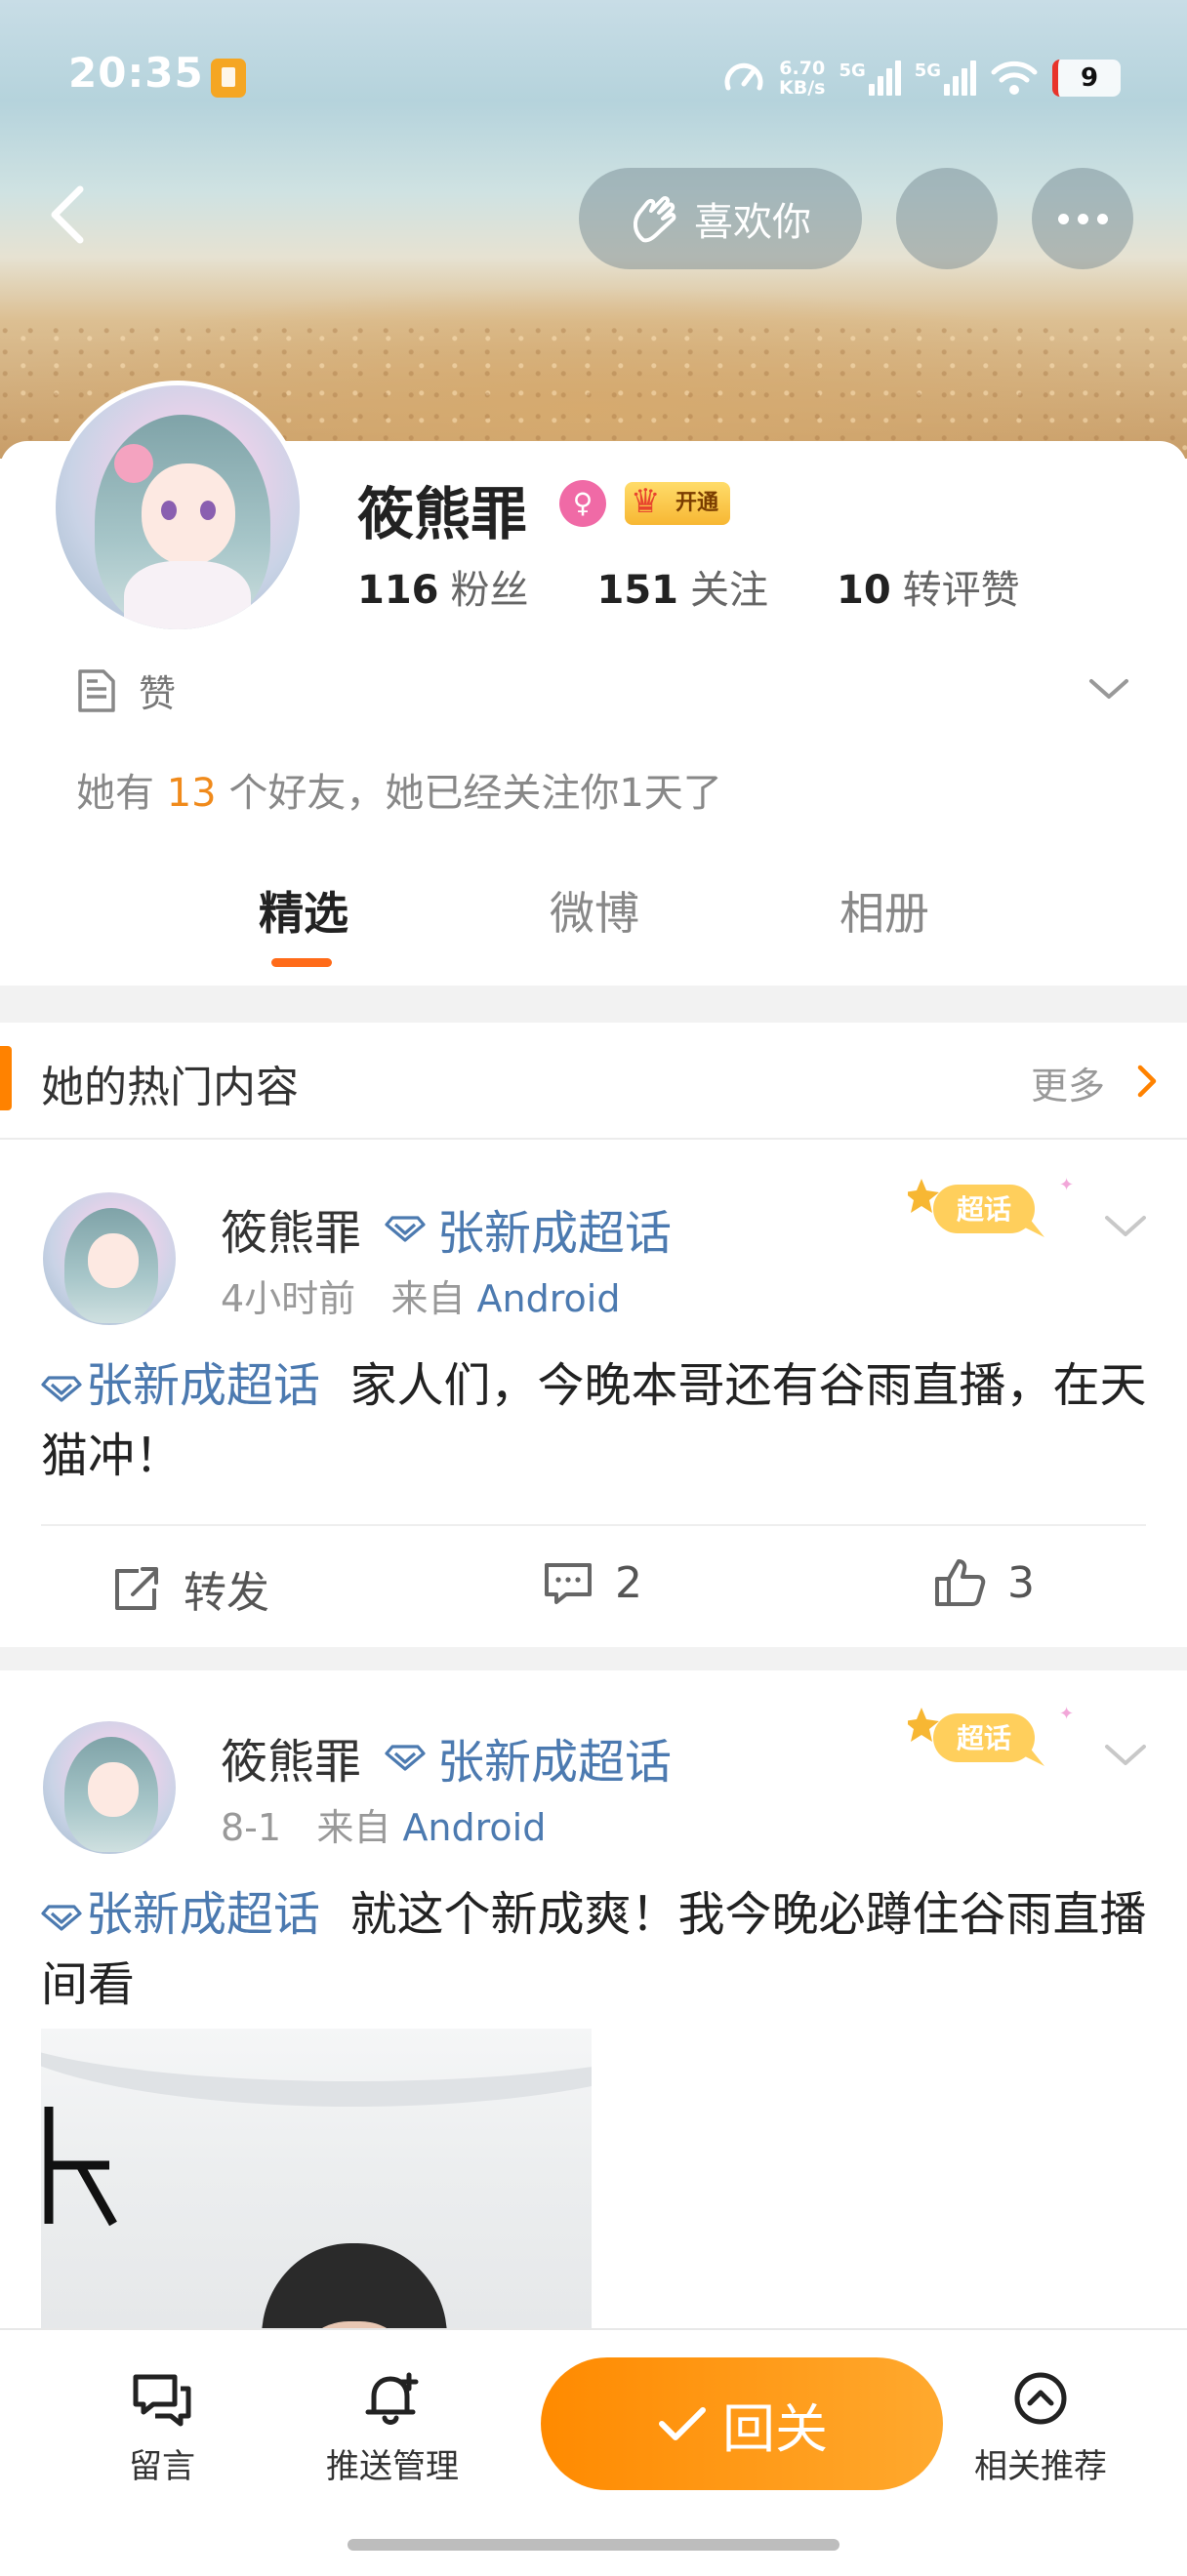 This screenshot has width=1187, height=2576. I want to click on like-button: 3, so click(984, 1582).